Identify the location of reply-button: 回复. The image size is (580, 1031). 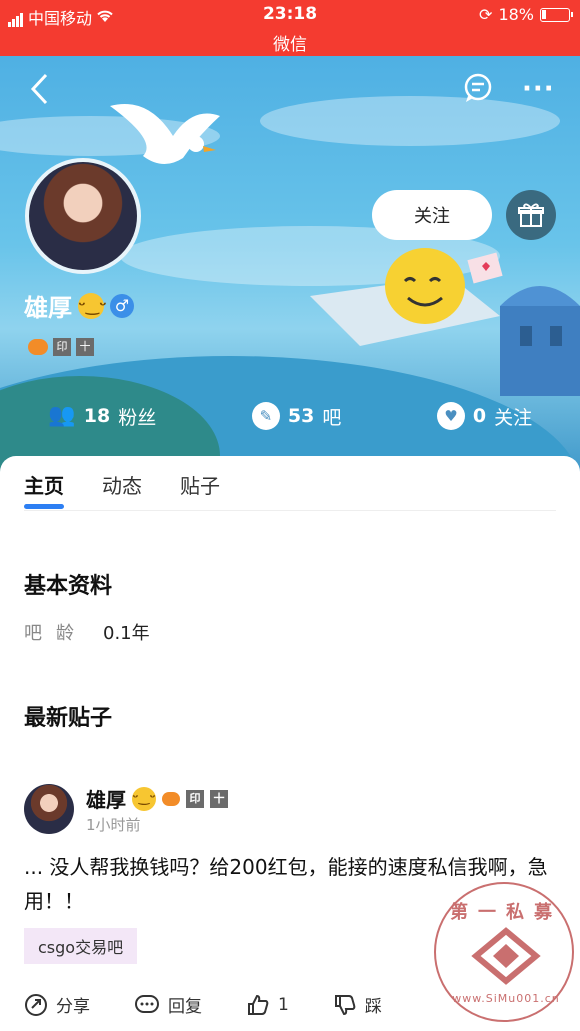
(168, 1004).